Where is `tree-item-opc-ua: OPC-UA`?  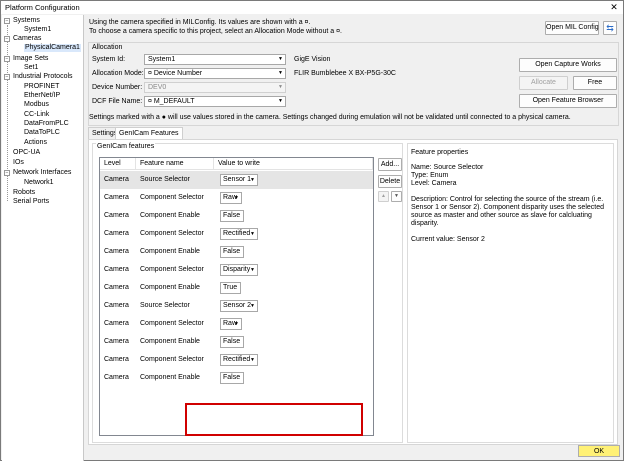 tree-item-opc-ua: OPC-UA is located at coordinates (26, 153).